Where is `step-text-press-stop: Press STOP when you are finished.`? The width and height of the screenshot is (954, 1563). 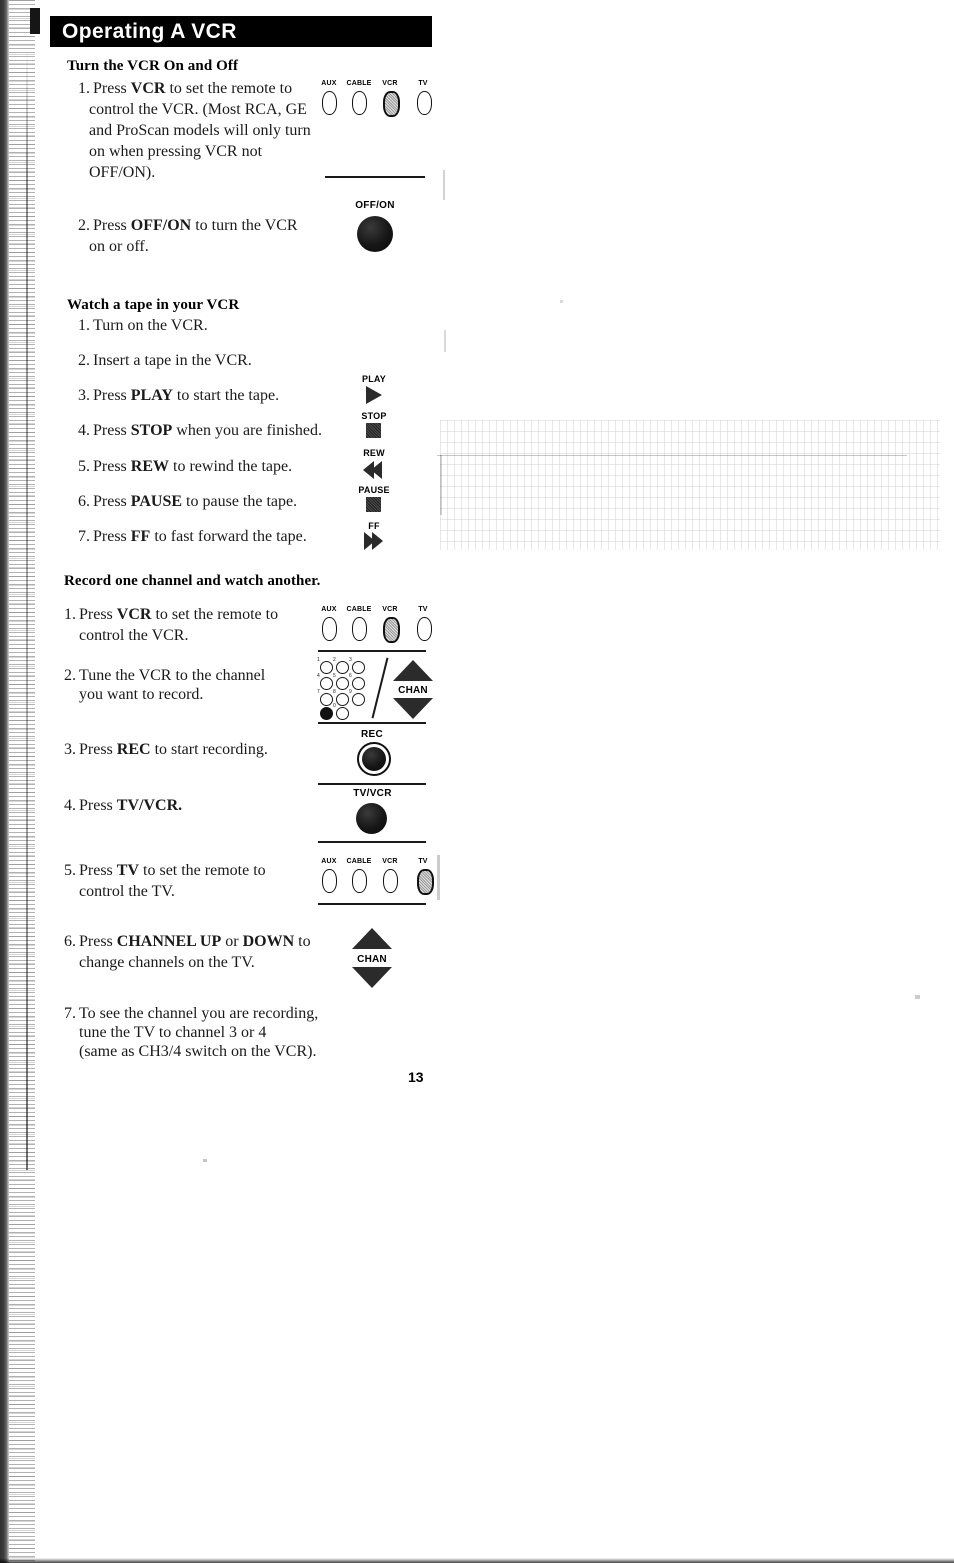
step-text-press-stop: Press STOP when you are finished. is located at coordinates (218, 430).